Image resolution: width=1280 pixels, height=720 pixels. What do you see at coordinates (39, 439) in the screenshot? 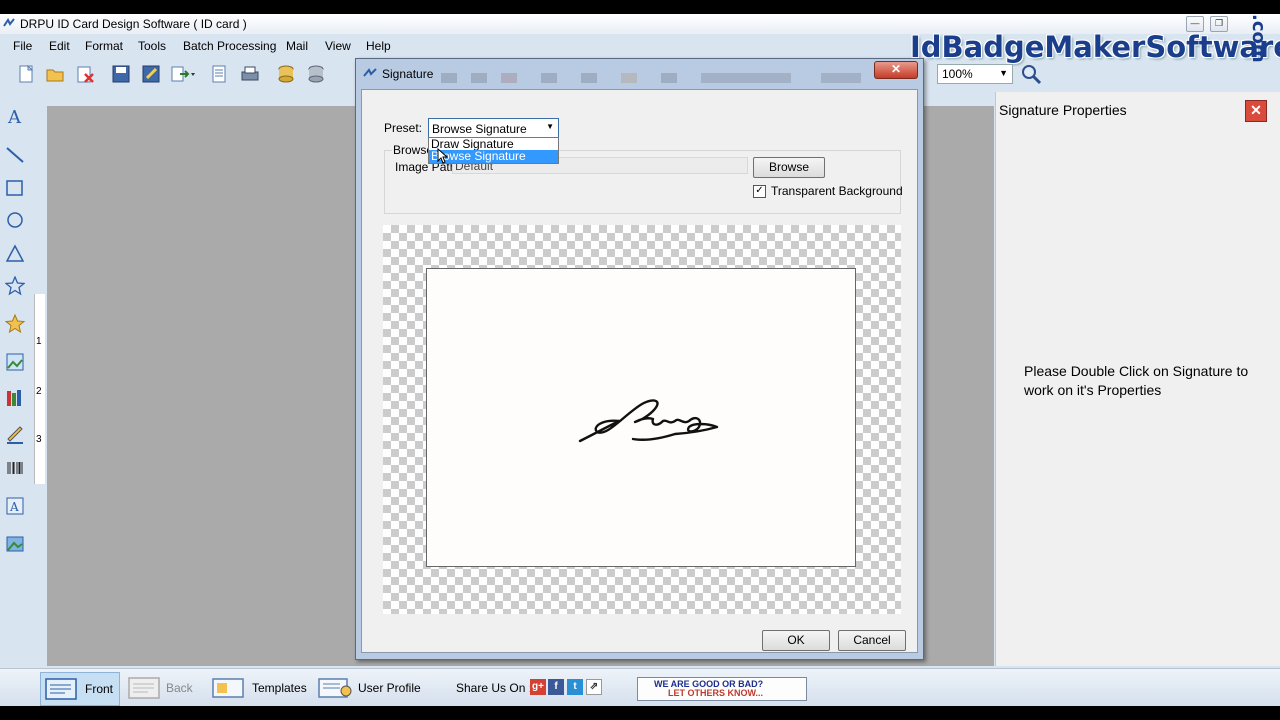
I see `ruler-mark: 3` at bounding box center [39, 439].